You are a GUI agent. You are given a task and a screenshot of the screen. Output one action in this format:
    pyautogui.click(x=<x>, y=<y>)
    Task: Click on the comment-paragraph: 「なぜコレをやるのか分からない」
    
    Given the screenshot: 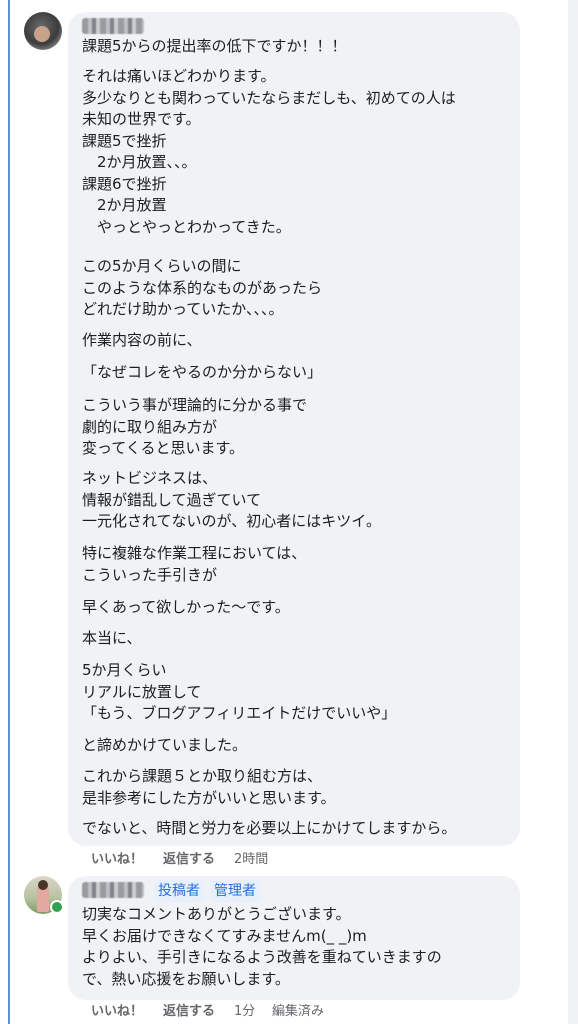 What is the action you would take?
    pyautogui.click(x=202, y=372)
    